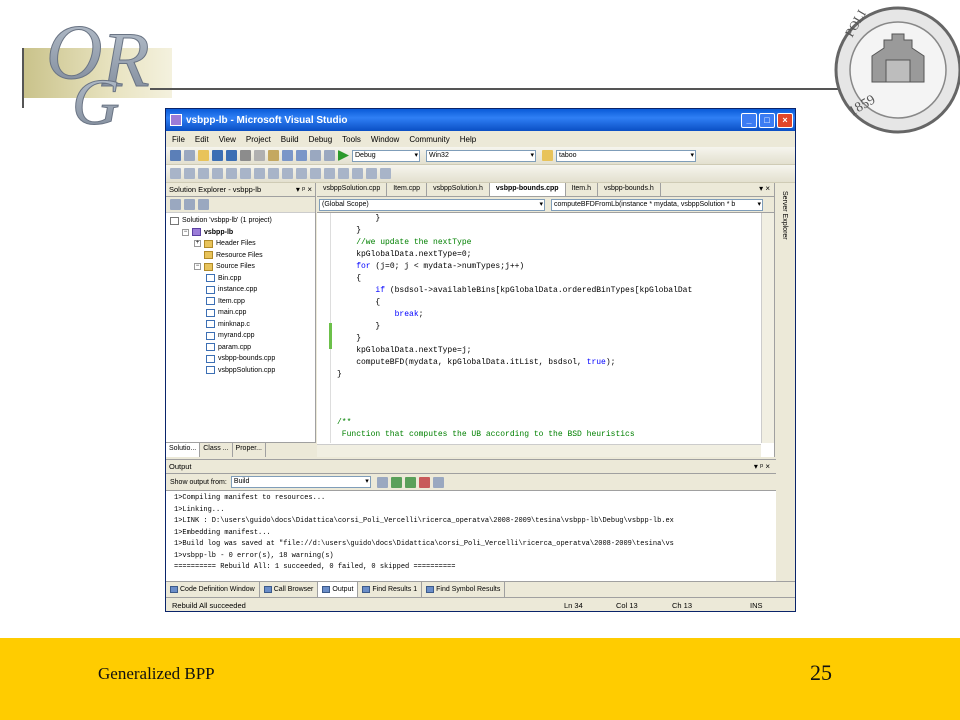 Image resolution: width=960 pixels, height=720 pixels. Describe the element at coordinates (481, 155) in the screenshot. I see `solution-platform-select: Win32` at that location.